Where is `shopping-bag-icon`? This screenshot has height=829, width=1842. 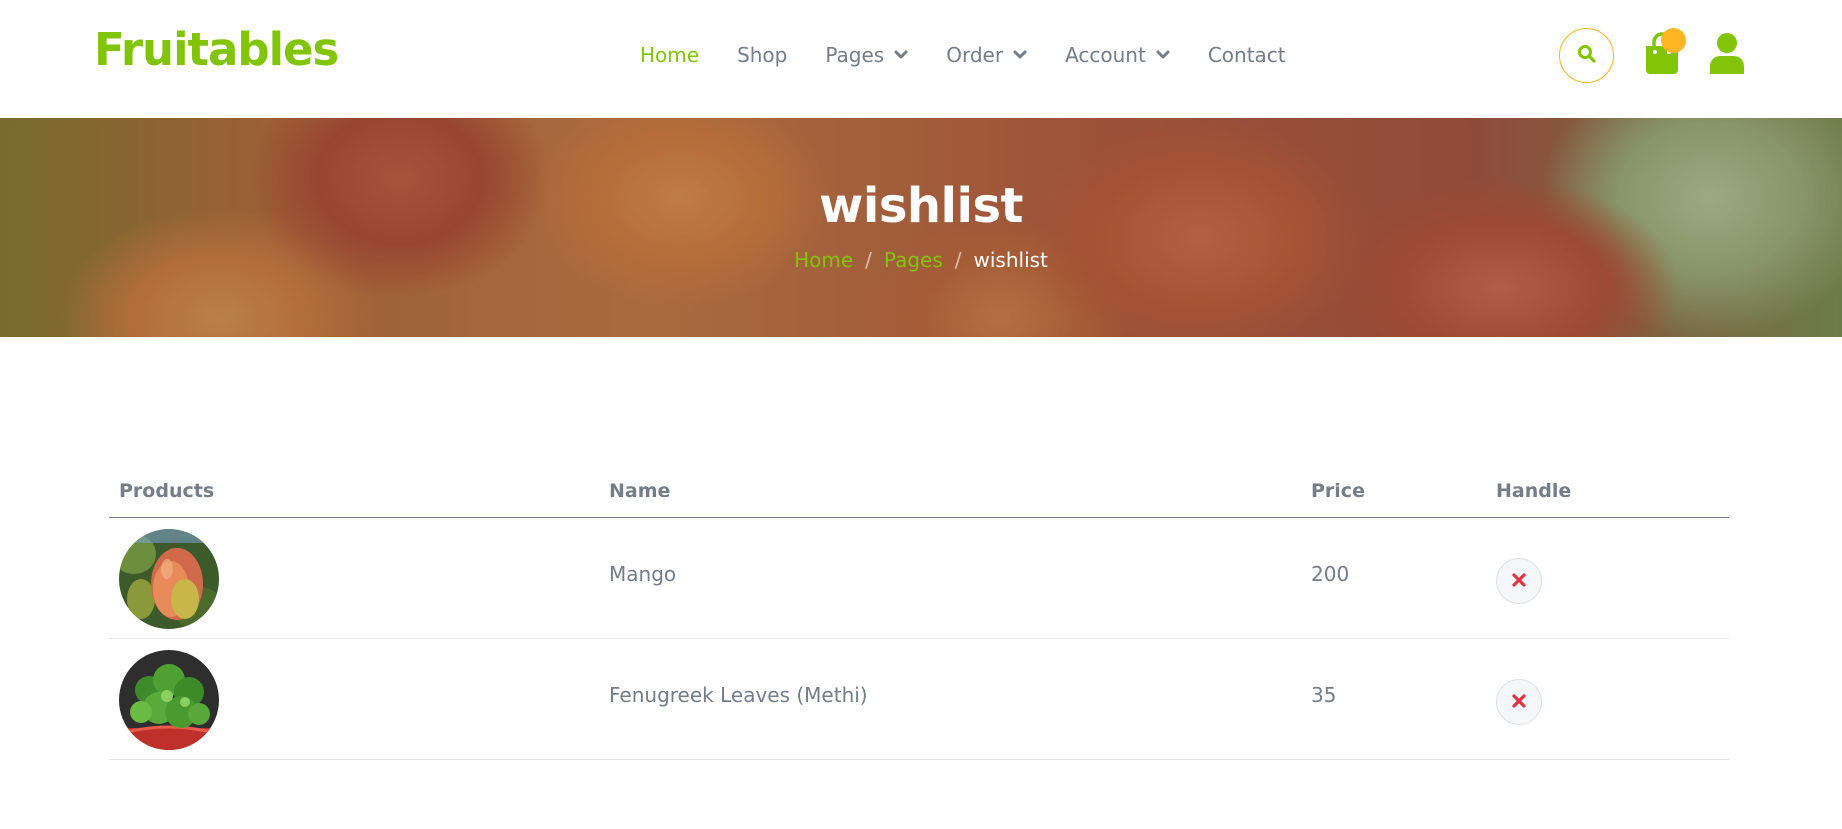 shopping-bag-icon is located at coordinates (1662, 56).